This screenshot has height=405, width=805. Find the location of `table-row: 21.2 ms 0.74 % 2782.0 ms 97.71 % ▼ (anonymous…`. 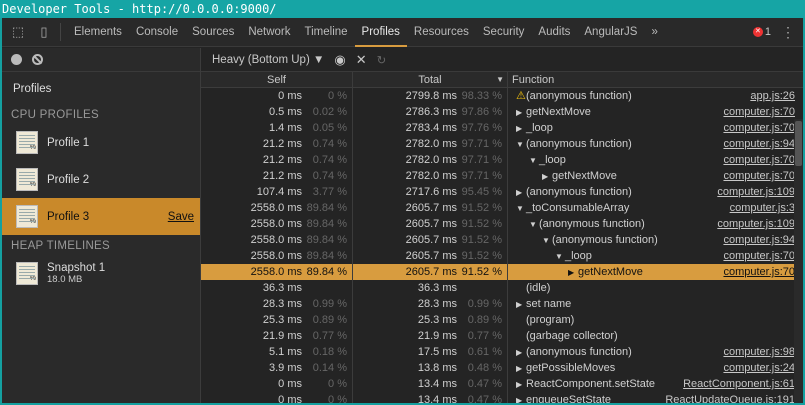

table-row: 21.2 ms 0.74 % 2782.0 ms 97.71 % ▼ (anonymous… is located at coordinates (502, 144).